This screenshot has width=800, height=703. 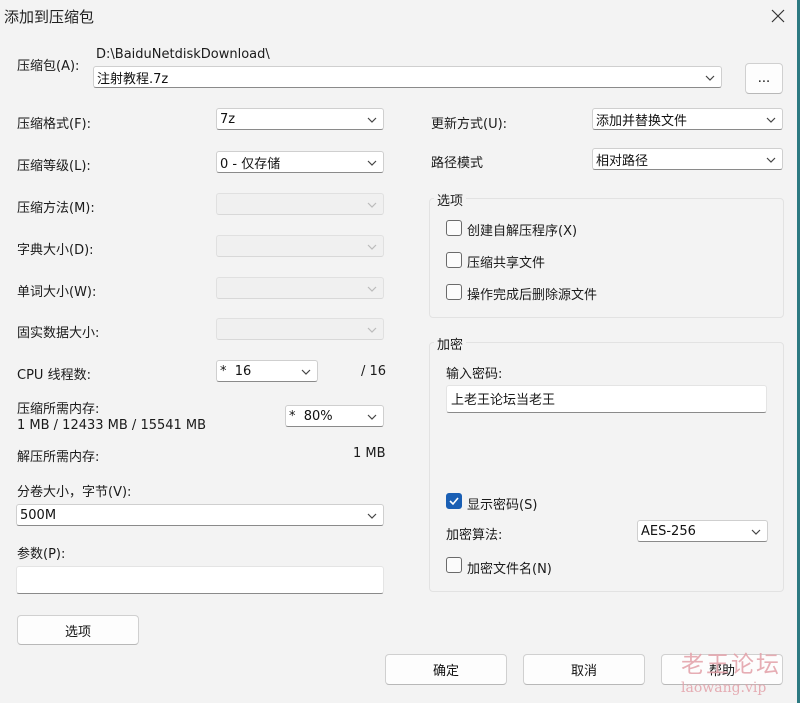 I want to click on close-button, so click(x=778, y=16).